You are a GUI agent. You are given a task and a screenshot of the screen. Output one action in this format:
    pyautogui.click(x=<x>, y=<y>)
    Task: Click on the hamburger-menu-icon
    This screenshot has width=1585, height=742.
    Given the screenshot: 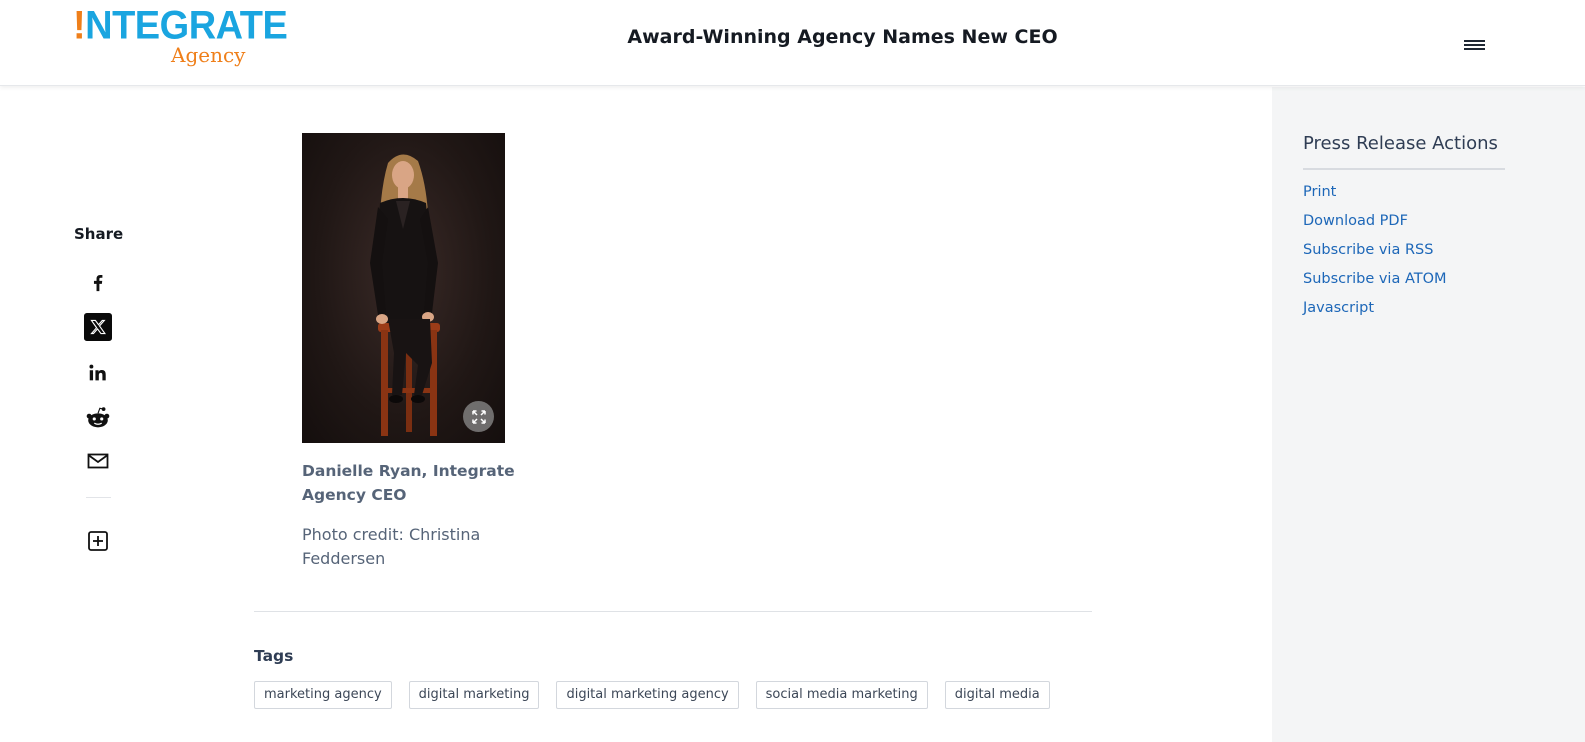 What is the action you would take?
    pyautogui.click(x=1475, y=45)
    